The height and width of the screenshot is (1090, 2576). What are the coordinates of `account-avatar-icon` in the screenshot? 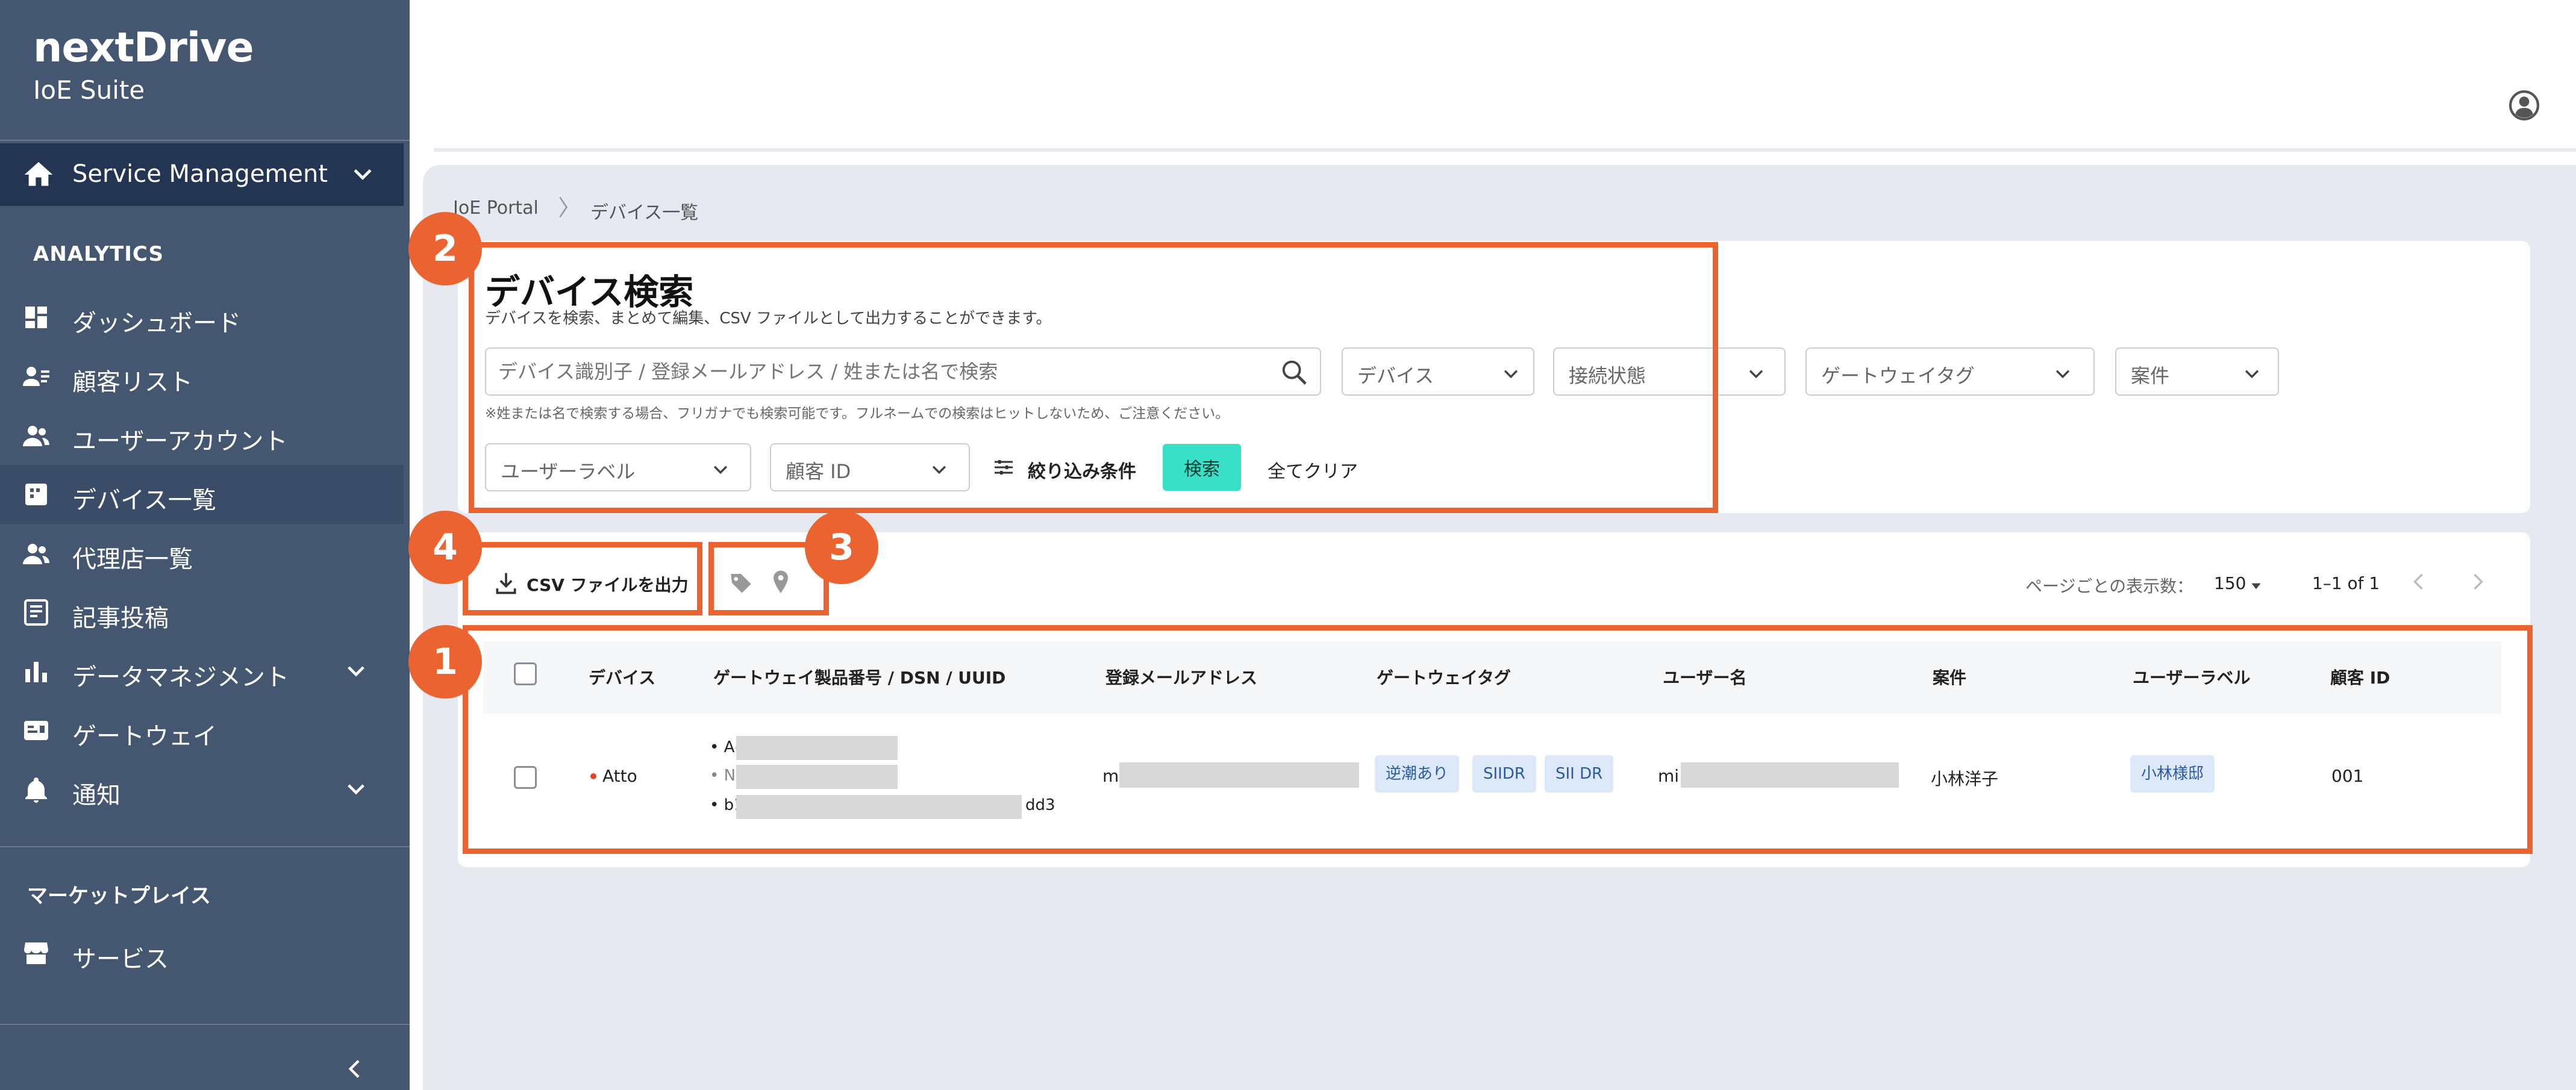 It's located at (2524, 105).